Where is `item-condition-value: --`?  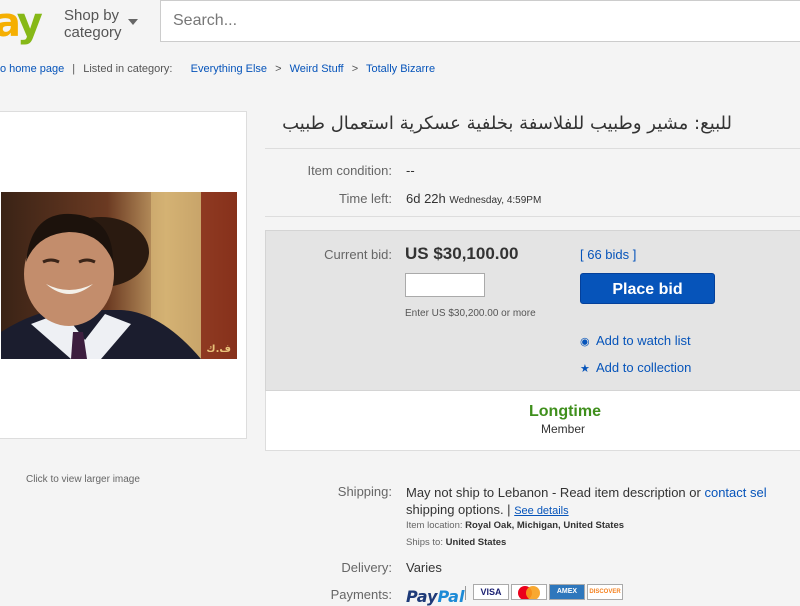
item-condition-value: -- is located at coordinates (410, 170).